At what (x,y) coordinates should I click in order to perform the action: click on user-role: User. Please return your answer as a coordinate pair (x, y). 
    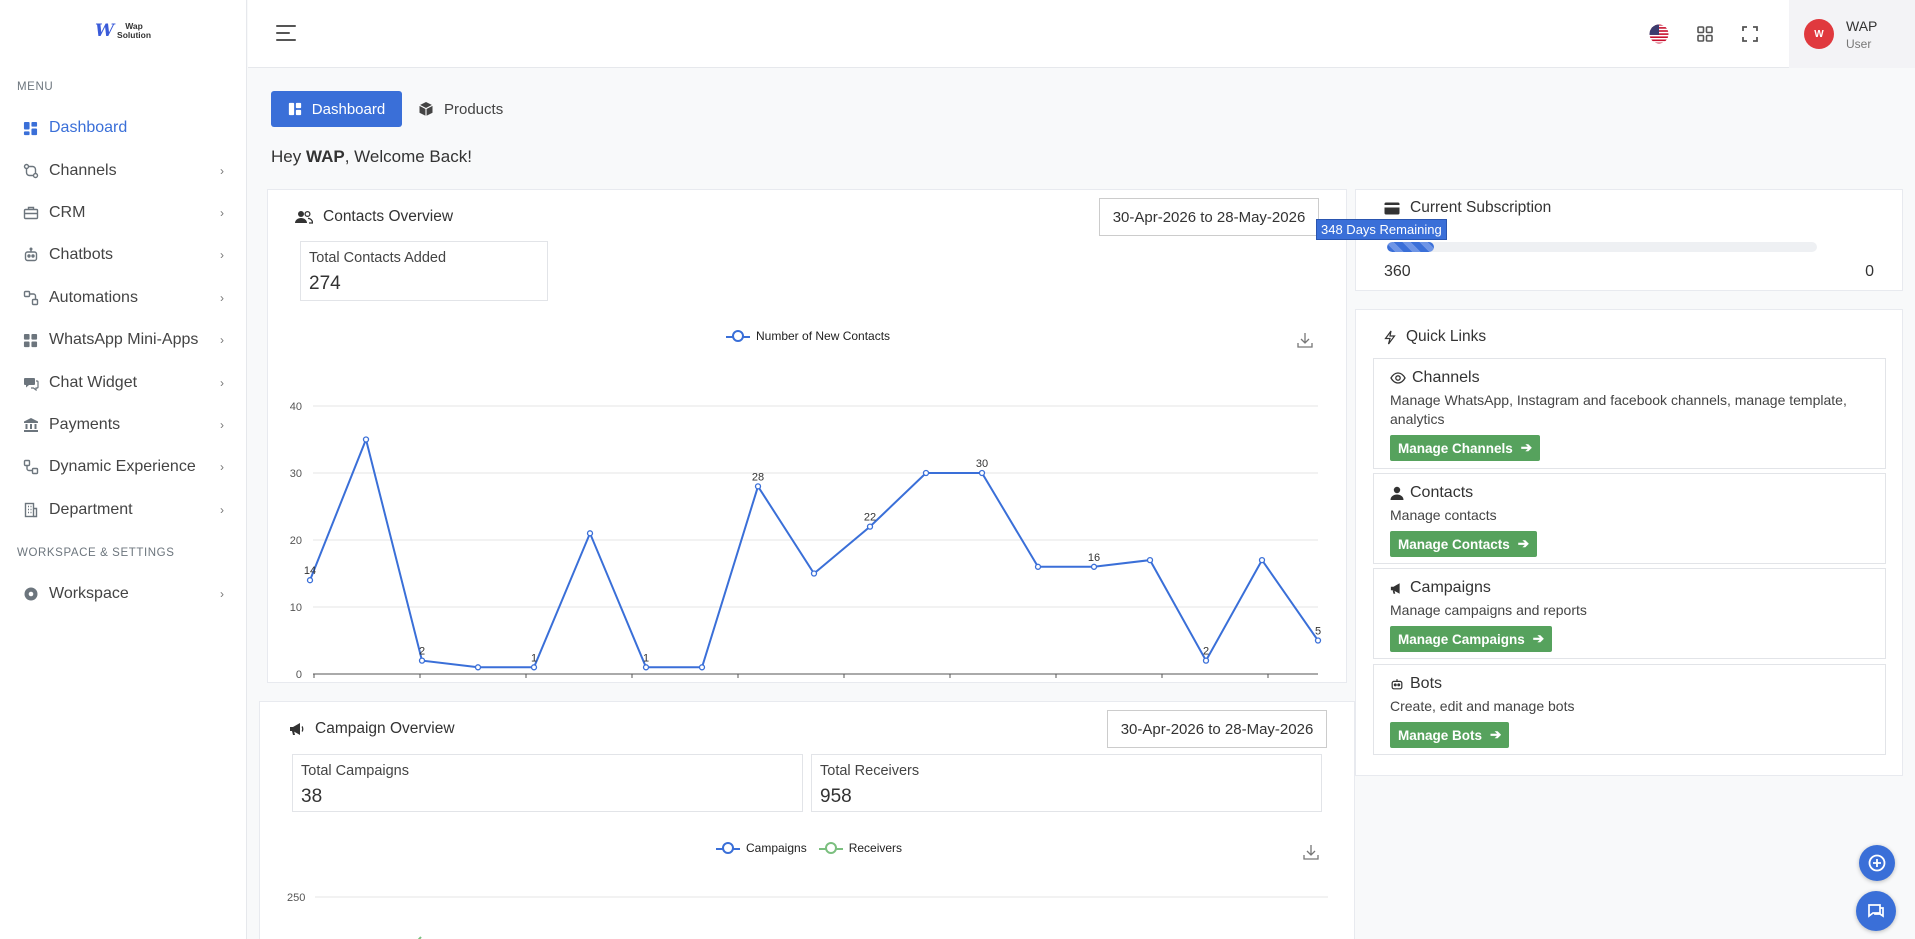
    Looking at the image, I should click on (1859, 43).